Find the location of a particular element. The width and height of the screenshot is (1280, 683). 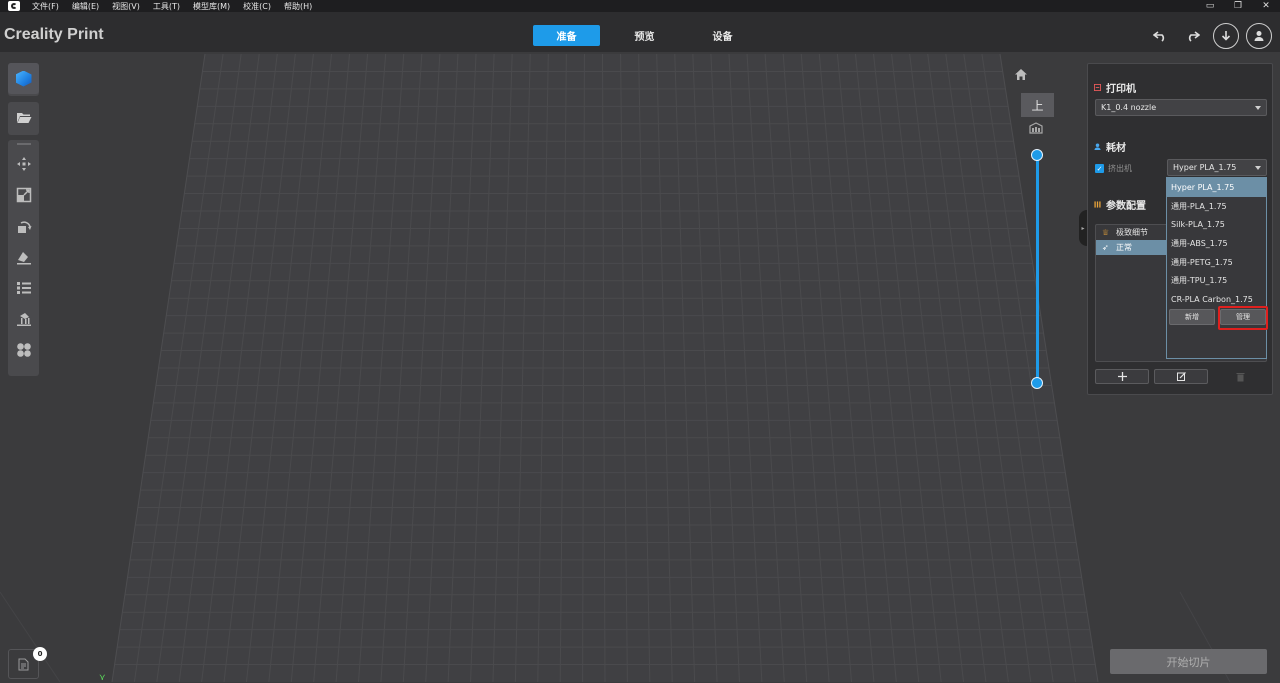

left-toolbar-top is located at coordinates (23, 79).